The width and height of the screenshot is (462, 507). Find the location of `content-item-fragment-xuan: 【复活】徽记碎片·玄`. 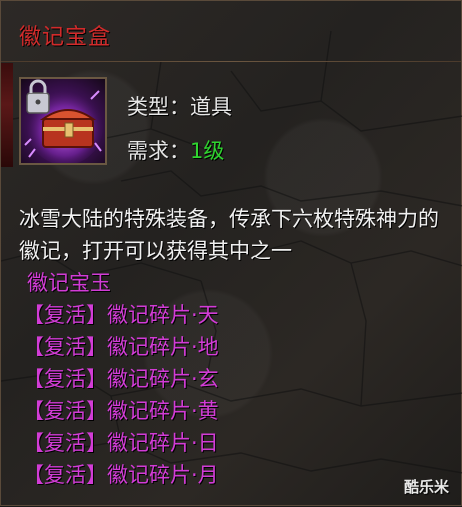

content-item-fragment-xuan: 【复活】徽记碎片·玄 is located at coordinates (121, 379).